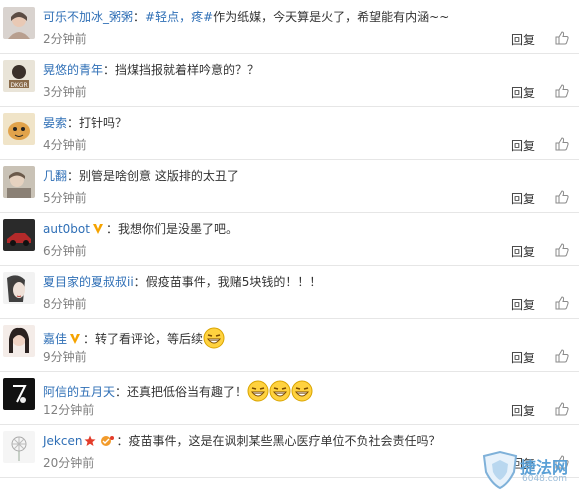  I want to click on comment-text: 我想你们是没墨了吧。, so click(177, 229).